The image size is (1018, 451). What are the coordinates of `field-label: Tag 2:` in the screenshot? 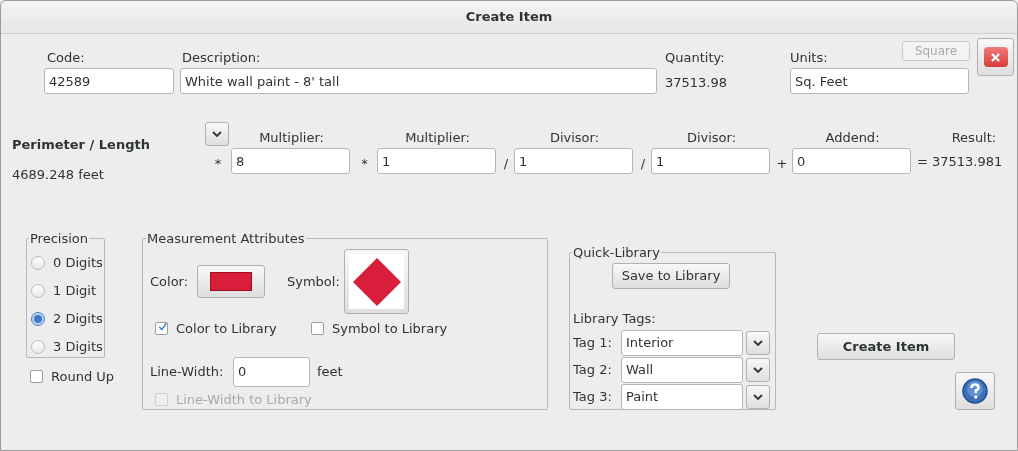 It's located at (593, 369).